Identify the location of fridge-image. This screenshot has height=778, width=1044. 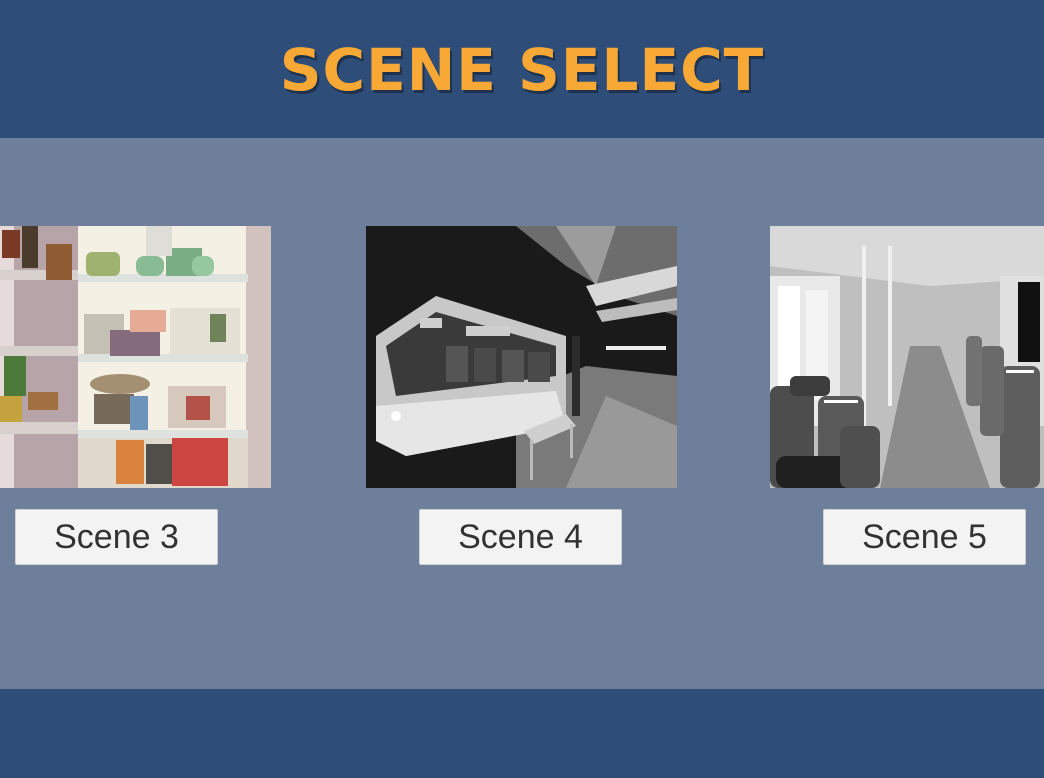
(135, 357).